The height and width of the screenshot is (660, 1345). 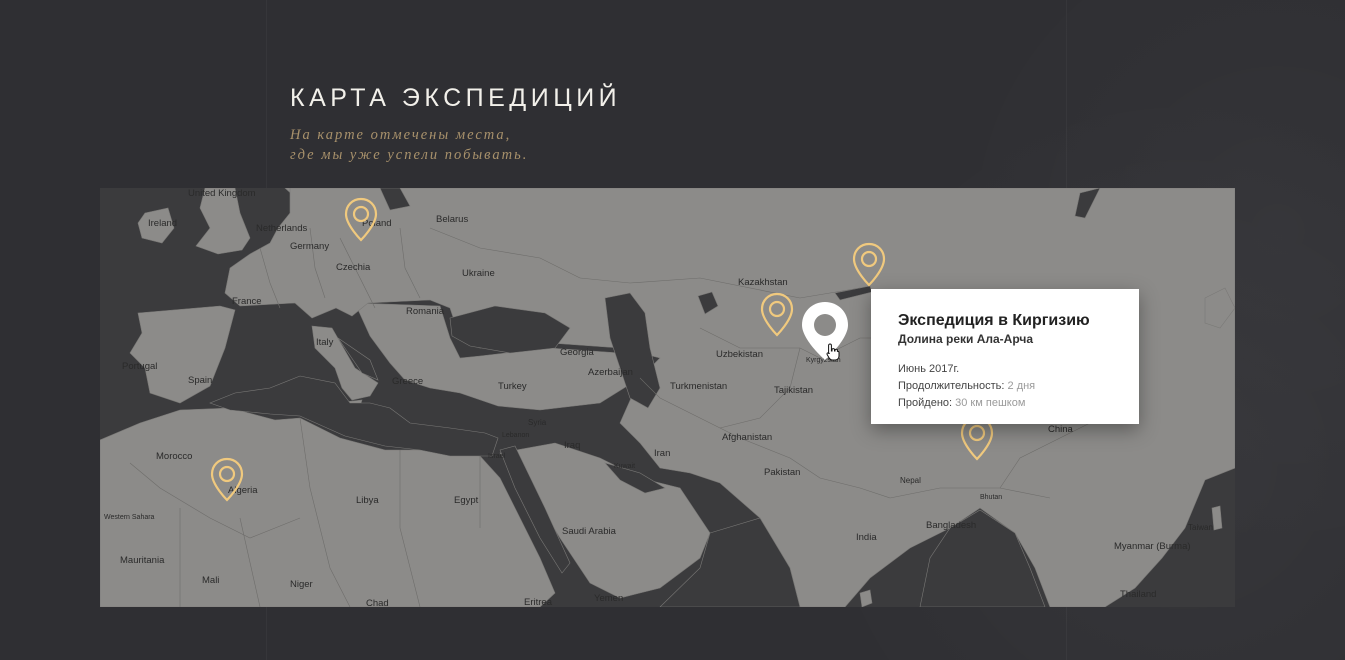 I want to click on map-label: Thailand, so click(x=1138, y=594).